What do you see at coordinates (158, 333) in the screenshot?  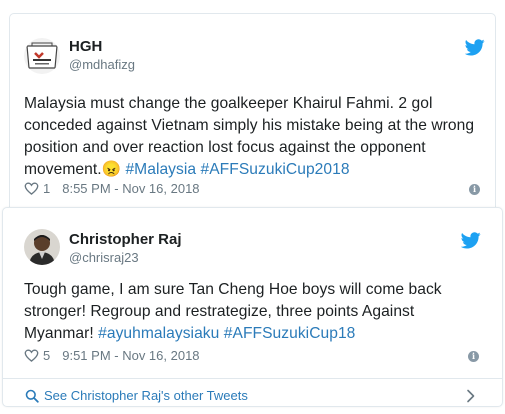 I see `hashtag-link: #ayuhmalaysiaku` at bounding box center [158, 333].